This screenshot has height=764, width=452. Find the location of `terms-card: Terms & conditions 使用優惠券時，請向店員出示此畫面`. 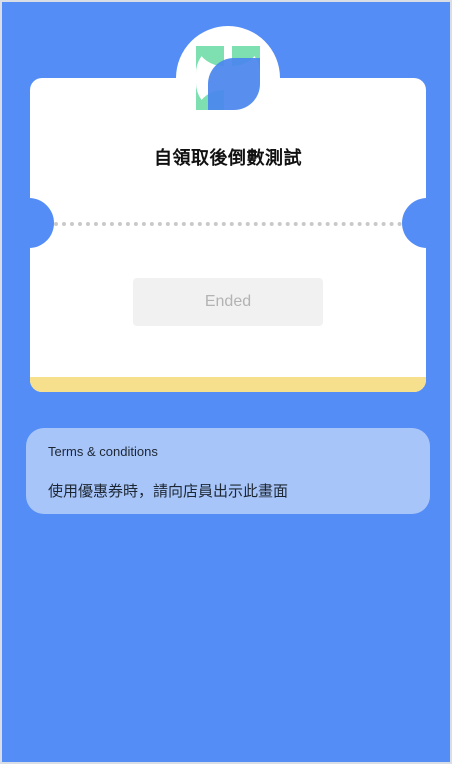

terms-card: Terms & conditions 使用優惠券時，請向店員出示此畫面 is located at coordinates (228, 471).